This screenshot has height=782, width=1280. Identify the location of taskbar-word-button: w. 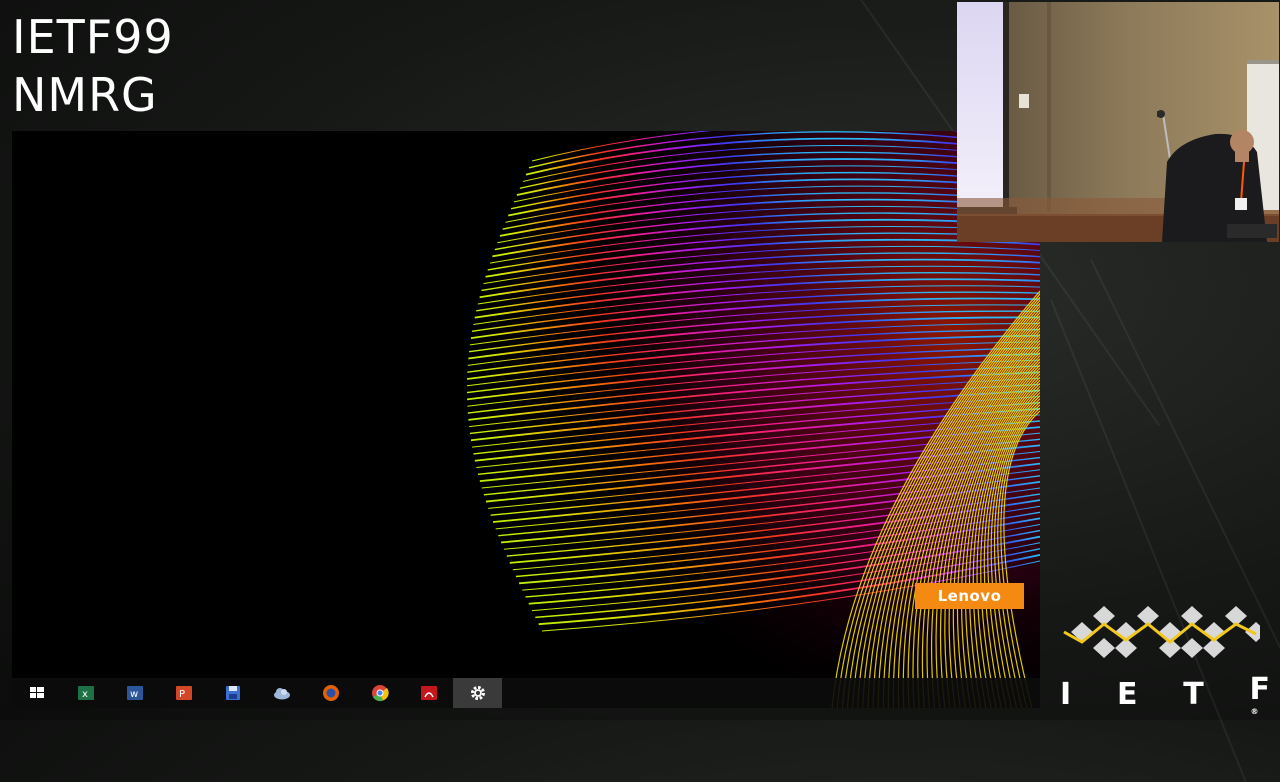
(134, 693).